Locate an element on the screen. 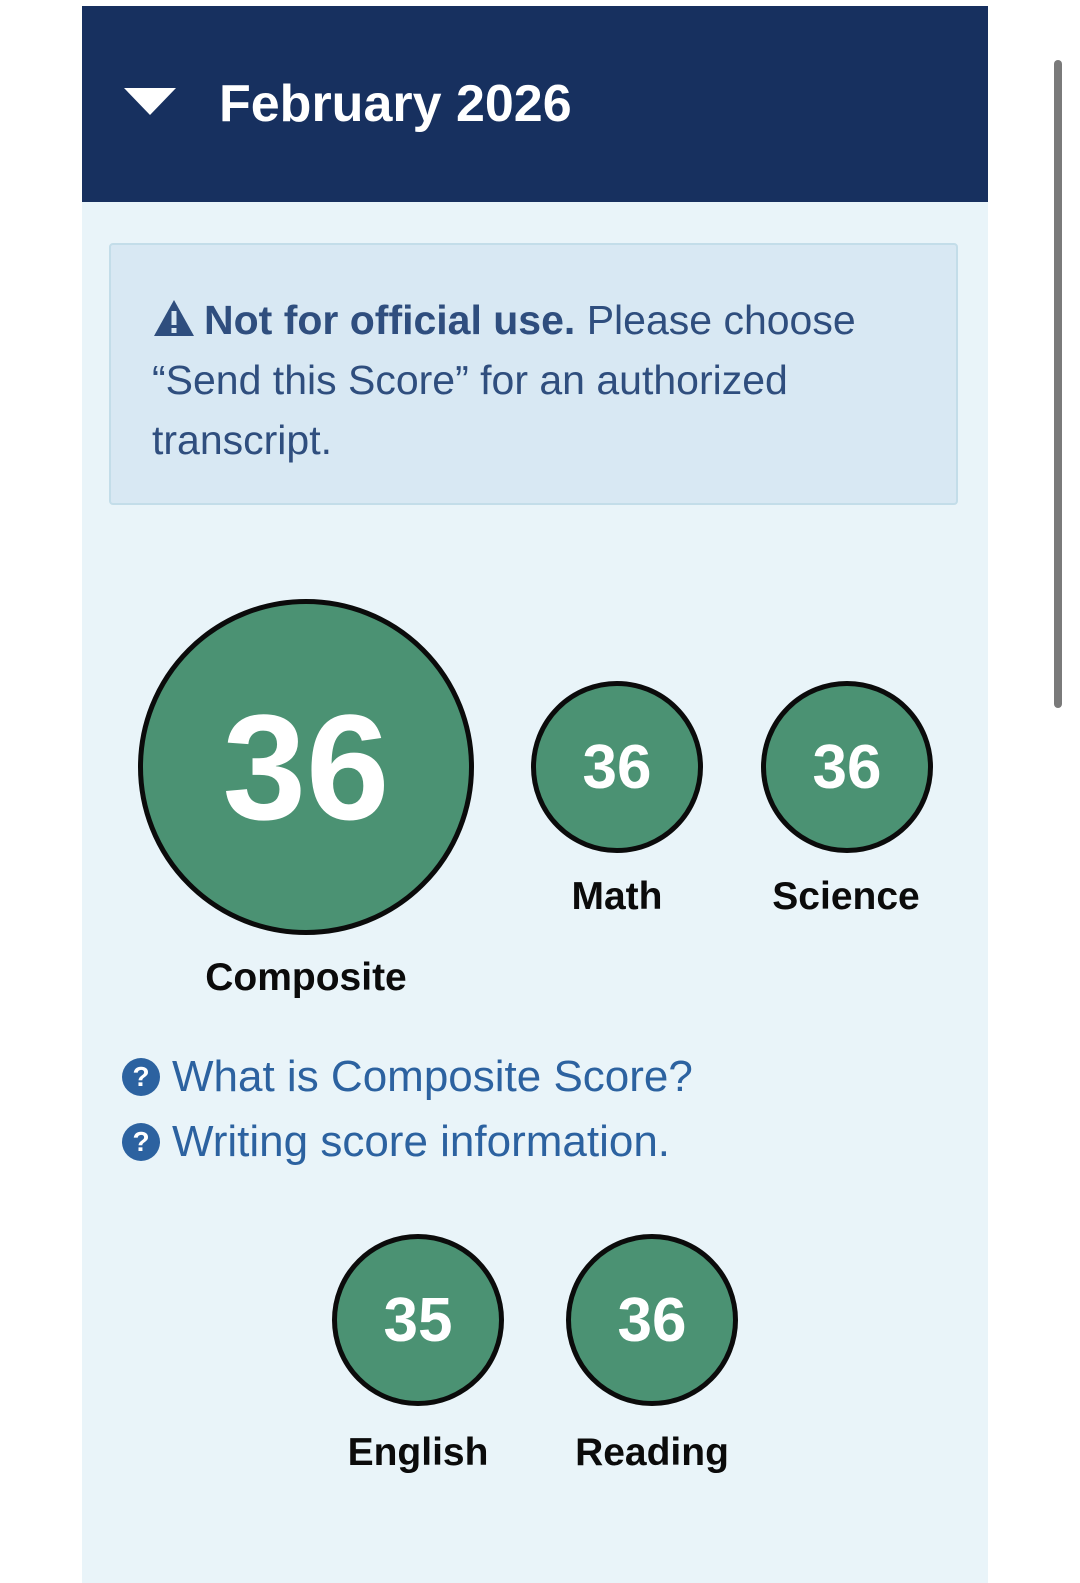 The width and height of the screenshot is (1080, 1583). math-score-value: 36 is located at coordinates (617, 767).